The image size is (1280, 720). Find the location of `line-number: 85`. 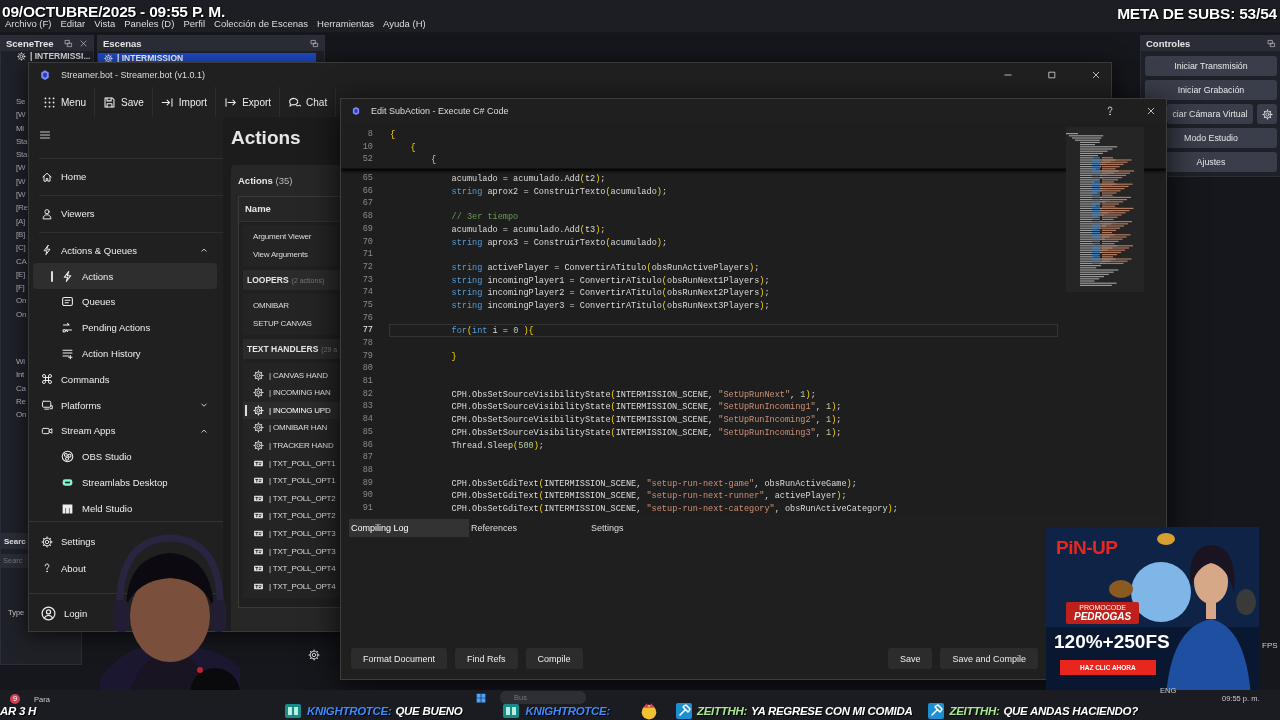

line-number: 85 is located at coordinates (367, 432).